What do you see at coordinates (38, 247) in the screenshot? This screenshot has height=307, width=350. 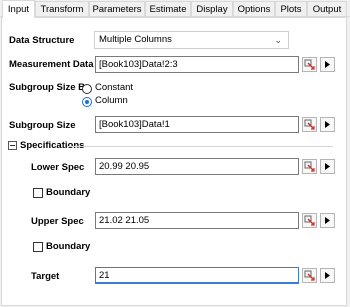 I see `upper-boundary-checkbox` at bounding box center [38, 247].